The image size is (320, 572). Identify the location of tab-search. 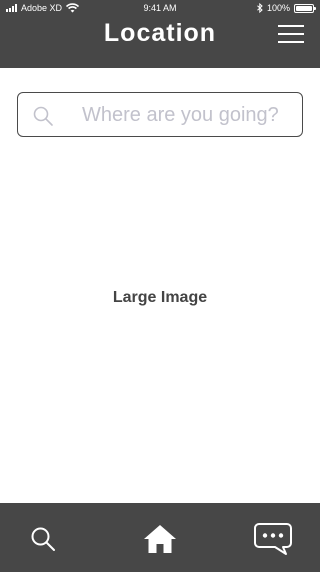
(43, 539).